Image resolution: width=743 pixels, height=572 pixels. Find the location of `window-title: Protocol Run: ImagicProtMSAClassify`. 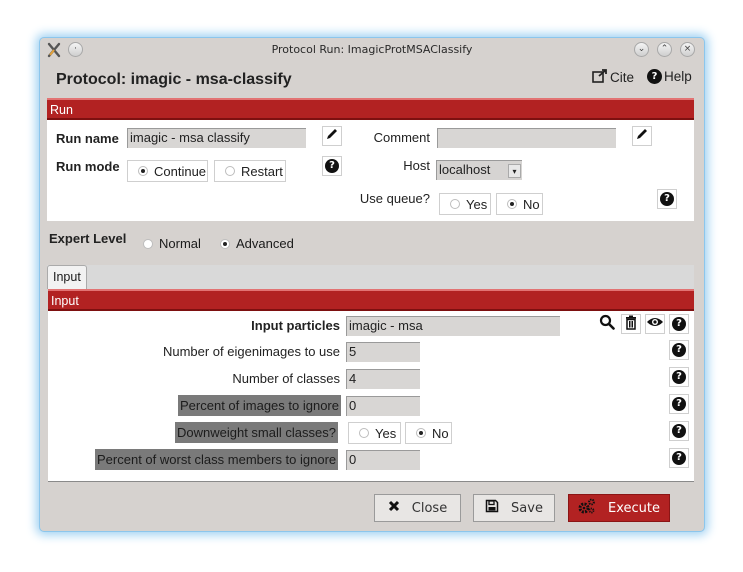

window-title: Protocol Run: ImagicProtMSAClassify is located at coordinates (372, 49).